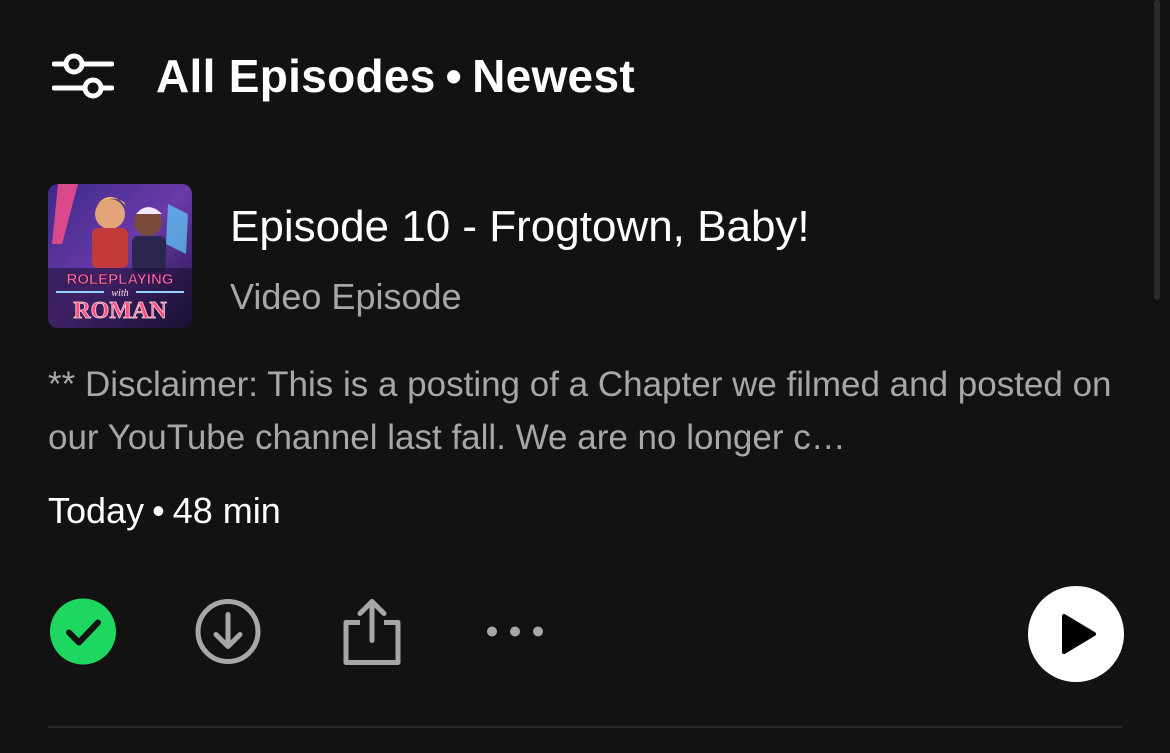  Describe the element at coordinates (226, 510) in the screenshot. I see `episode-duration: 48 min` at that location.